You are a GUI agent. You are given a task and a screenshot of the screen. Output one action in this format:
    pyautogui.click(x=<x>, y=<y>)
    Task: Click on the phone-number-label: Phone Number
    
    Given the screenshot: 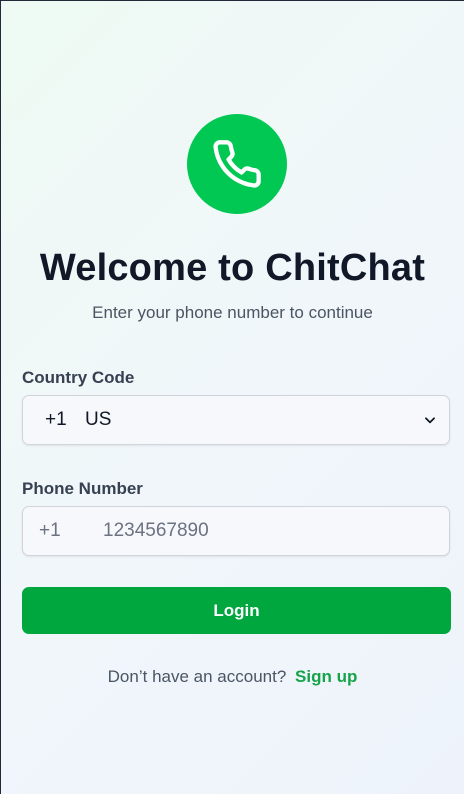 What is the action you would take?
    pyautogui.click(x=82, y=488)
    